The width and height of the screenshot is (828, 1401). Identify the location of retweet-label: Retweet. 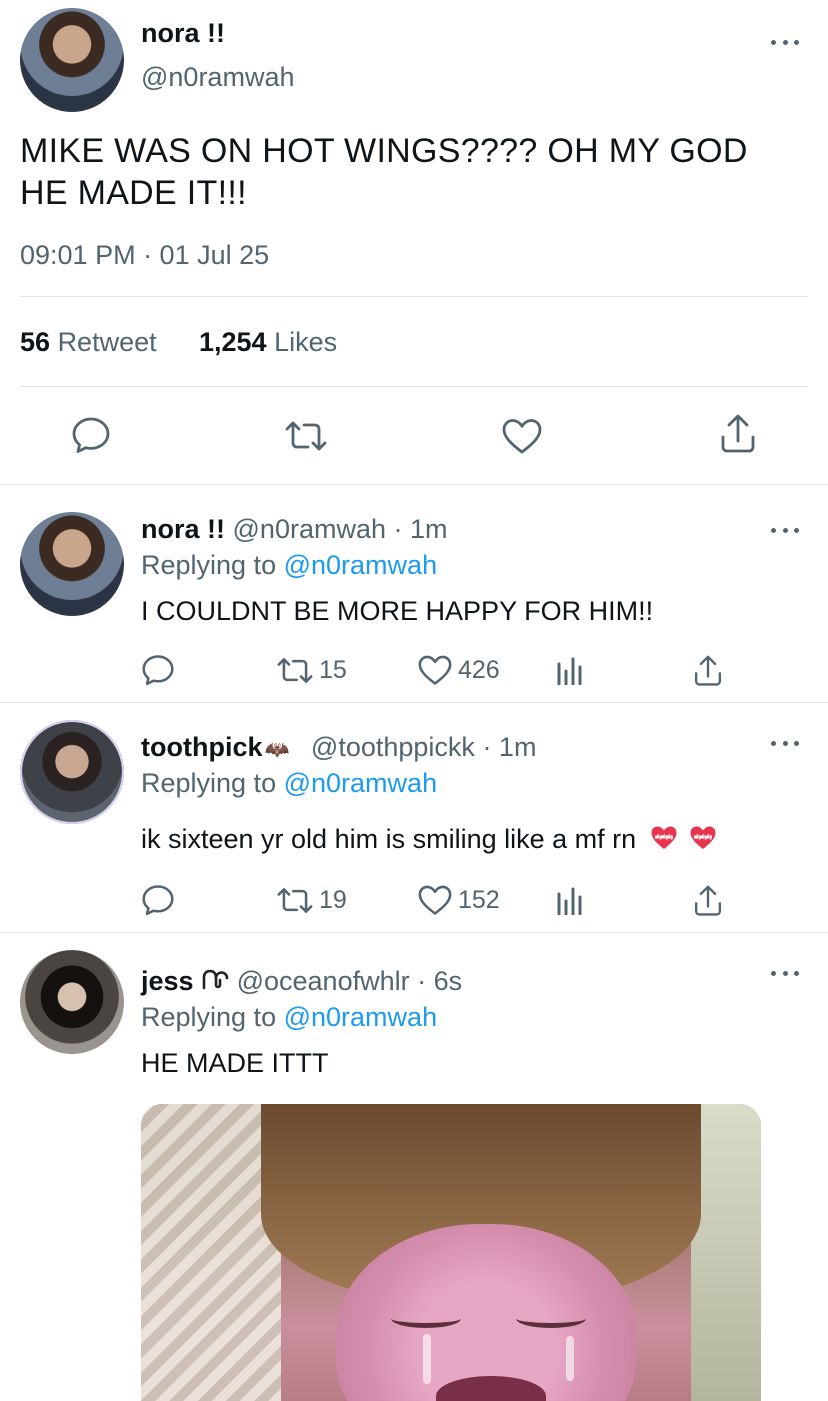
(107, 342).